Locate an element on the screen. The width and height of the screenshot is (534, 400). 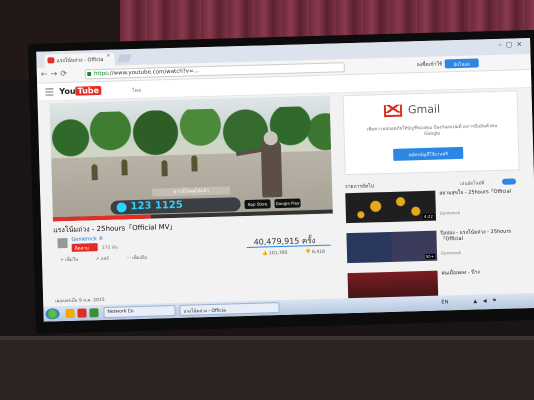
upload-button: อัปโหลด is located at coordinates (461, 63).